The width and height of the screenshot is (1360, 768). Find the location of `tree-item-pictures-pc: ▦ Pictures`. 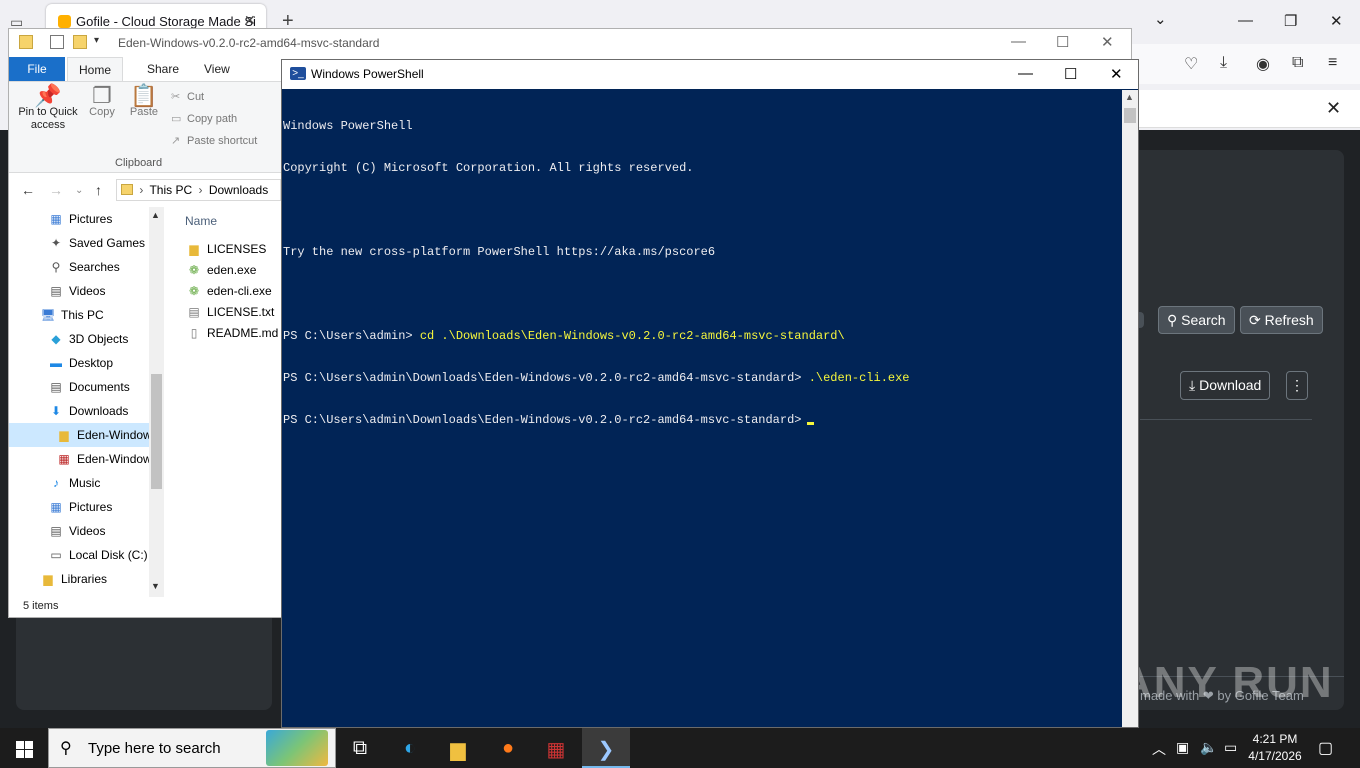

tree-item-pictures-pc: ▦ Pictures is located at coordinates (79, 507).